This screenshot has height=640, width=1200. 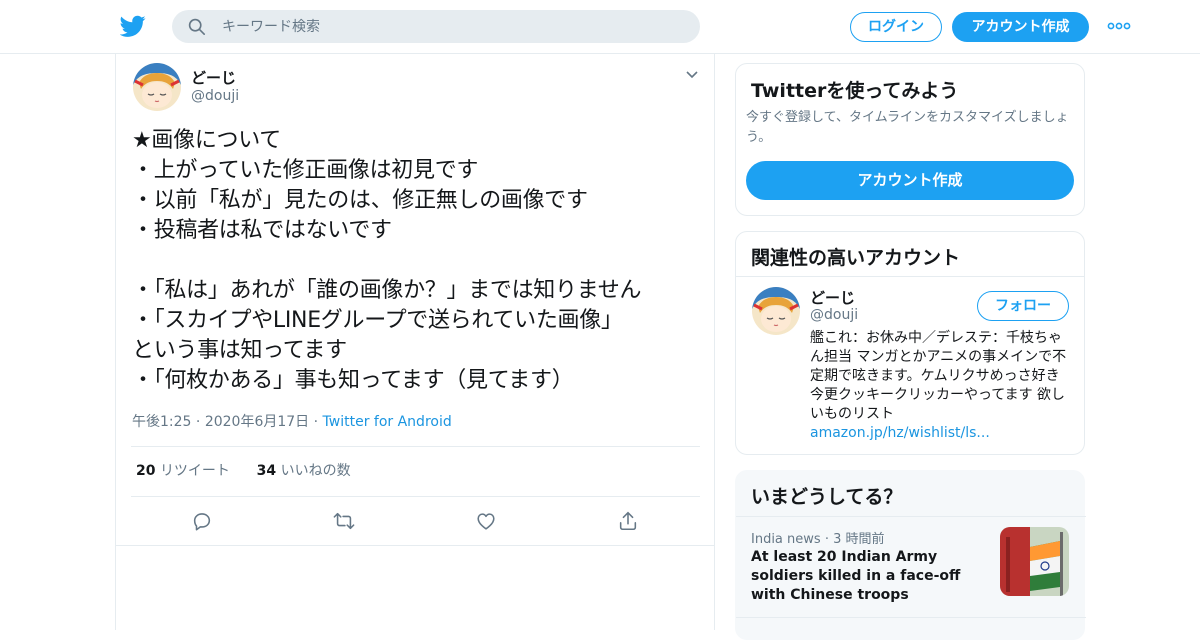 I want to click on signup-card-title: Twitterを使ってみよう, so click(x=855, y=91).